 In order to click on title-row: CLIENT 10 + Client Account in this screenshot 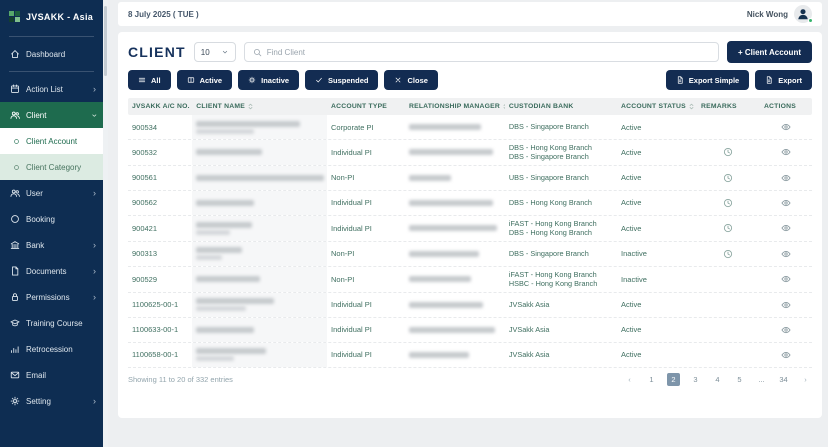, I will do `click(470, 52)`.